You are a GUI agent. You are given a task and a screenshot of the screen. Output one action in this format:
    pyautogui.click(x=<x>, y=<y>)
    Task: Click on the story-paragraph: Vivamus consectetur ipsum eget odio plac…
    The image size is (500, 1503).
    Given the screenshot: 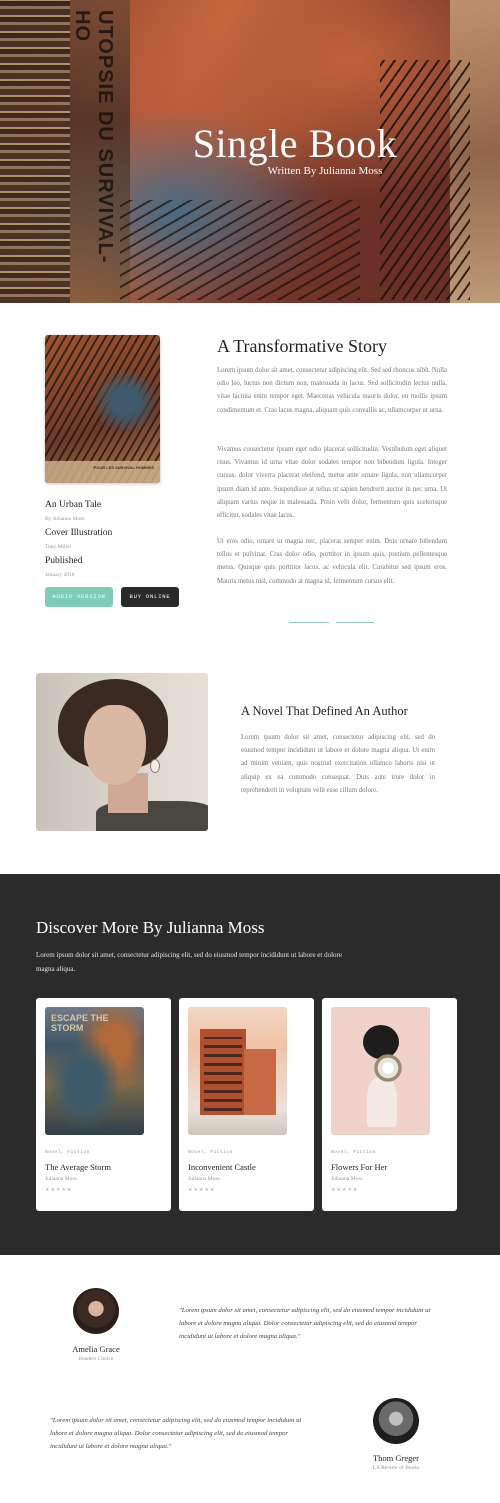 What is the action you would take?
    pyautogui.click(x=332, y=483)
    